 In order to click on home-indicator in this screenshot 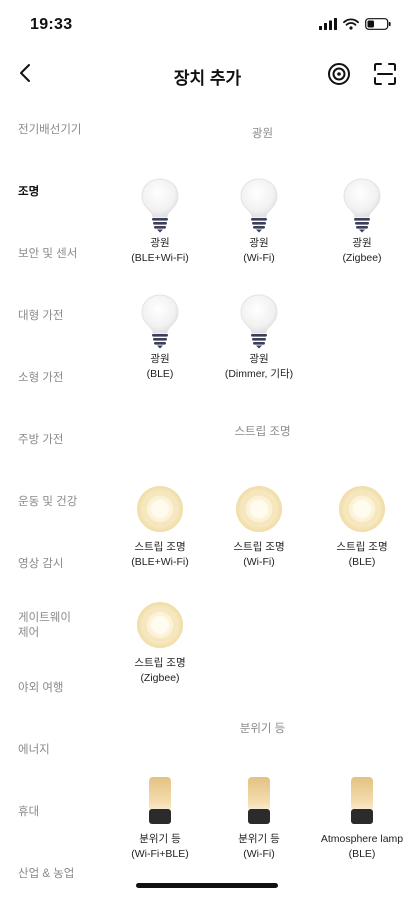, I will do `click(207, 885)`.